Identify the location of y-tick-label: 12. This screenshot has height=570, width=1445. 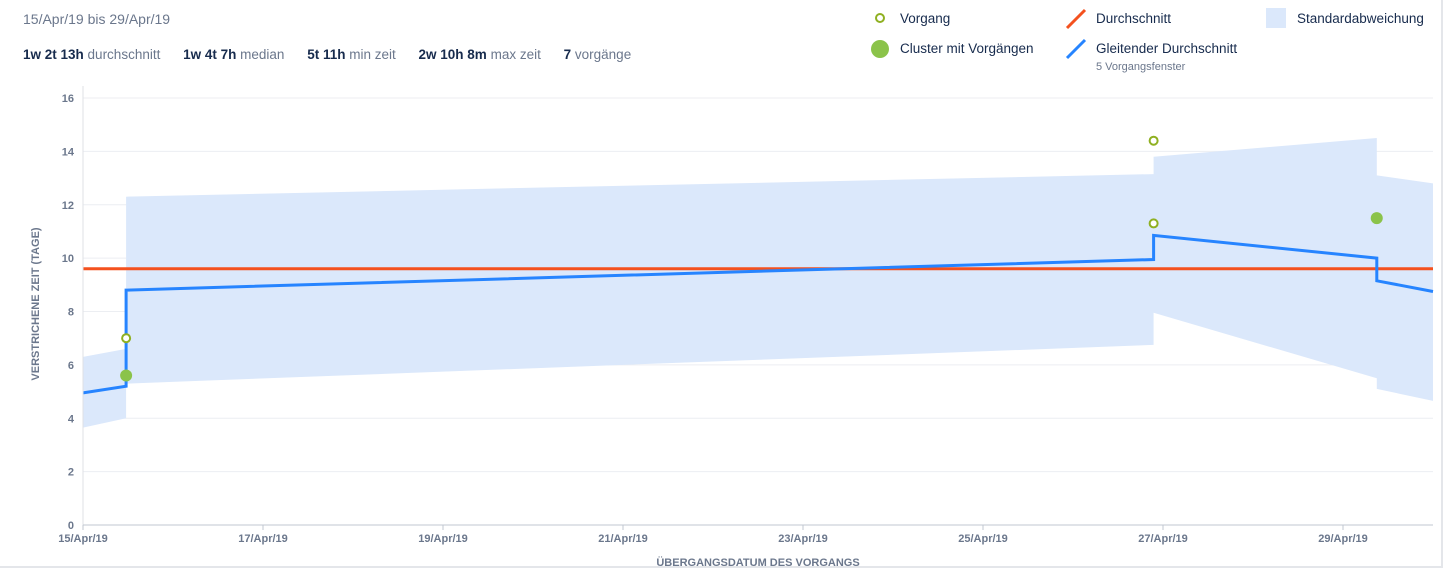
(68, 206).